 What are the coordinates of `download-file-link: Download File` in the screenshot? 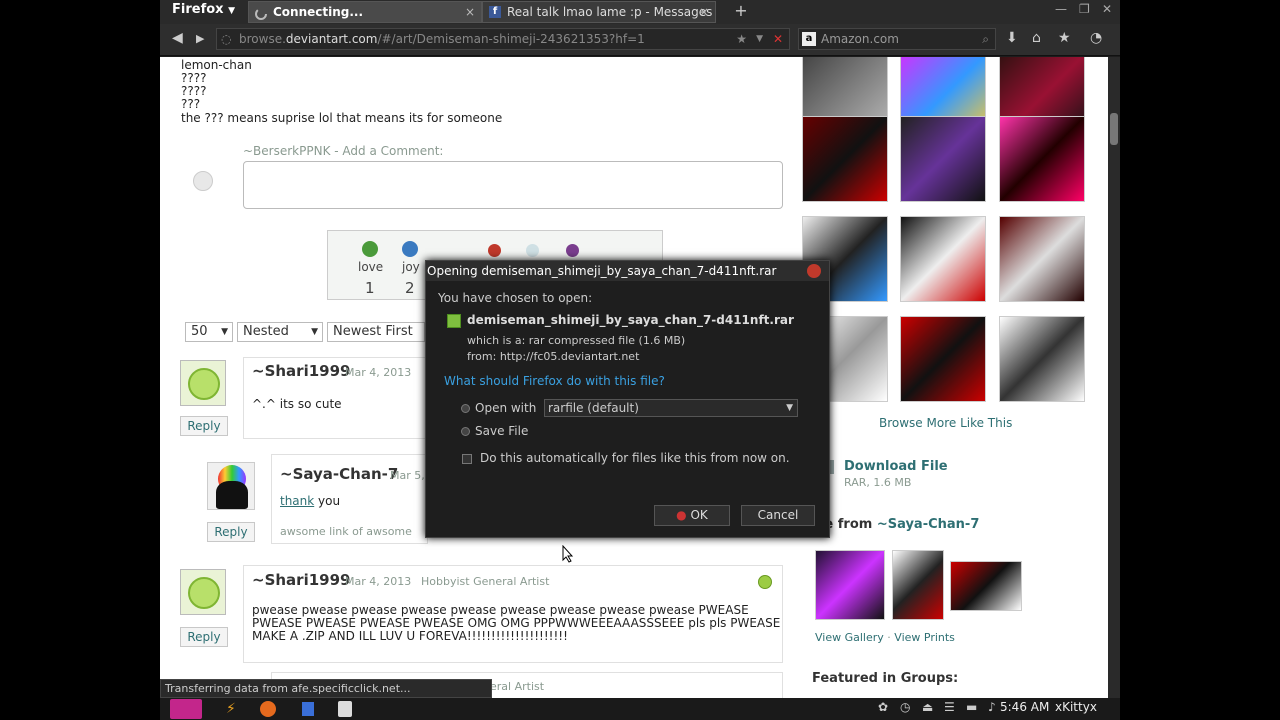 It's located at (896, 466).